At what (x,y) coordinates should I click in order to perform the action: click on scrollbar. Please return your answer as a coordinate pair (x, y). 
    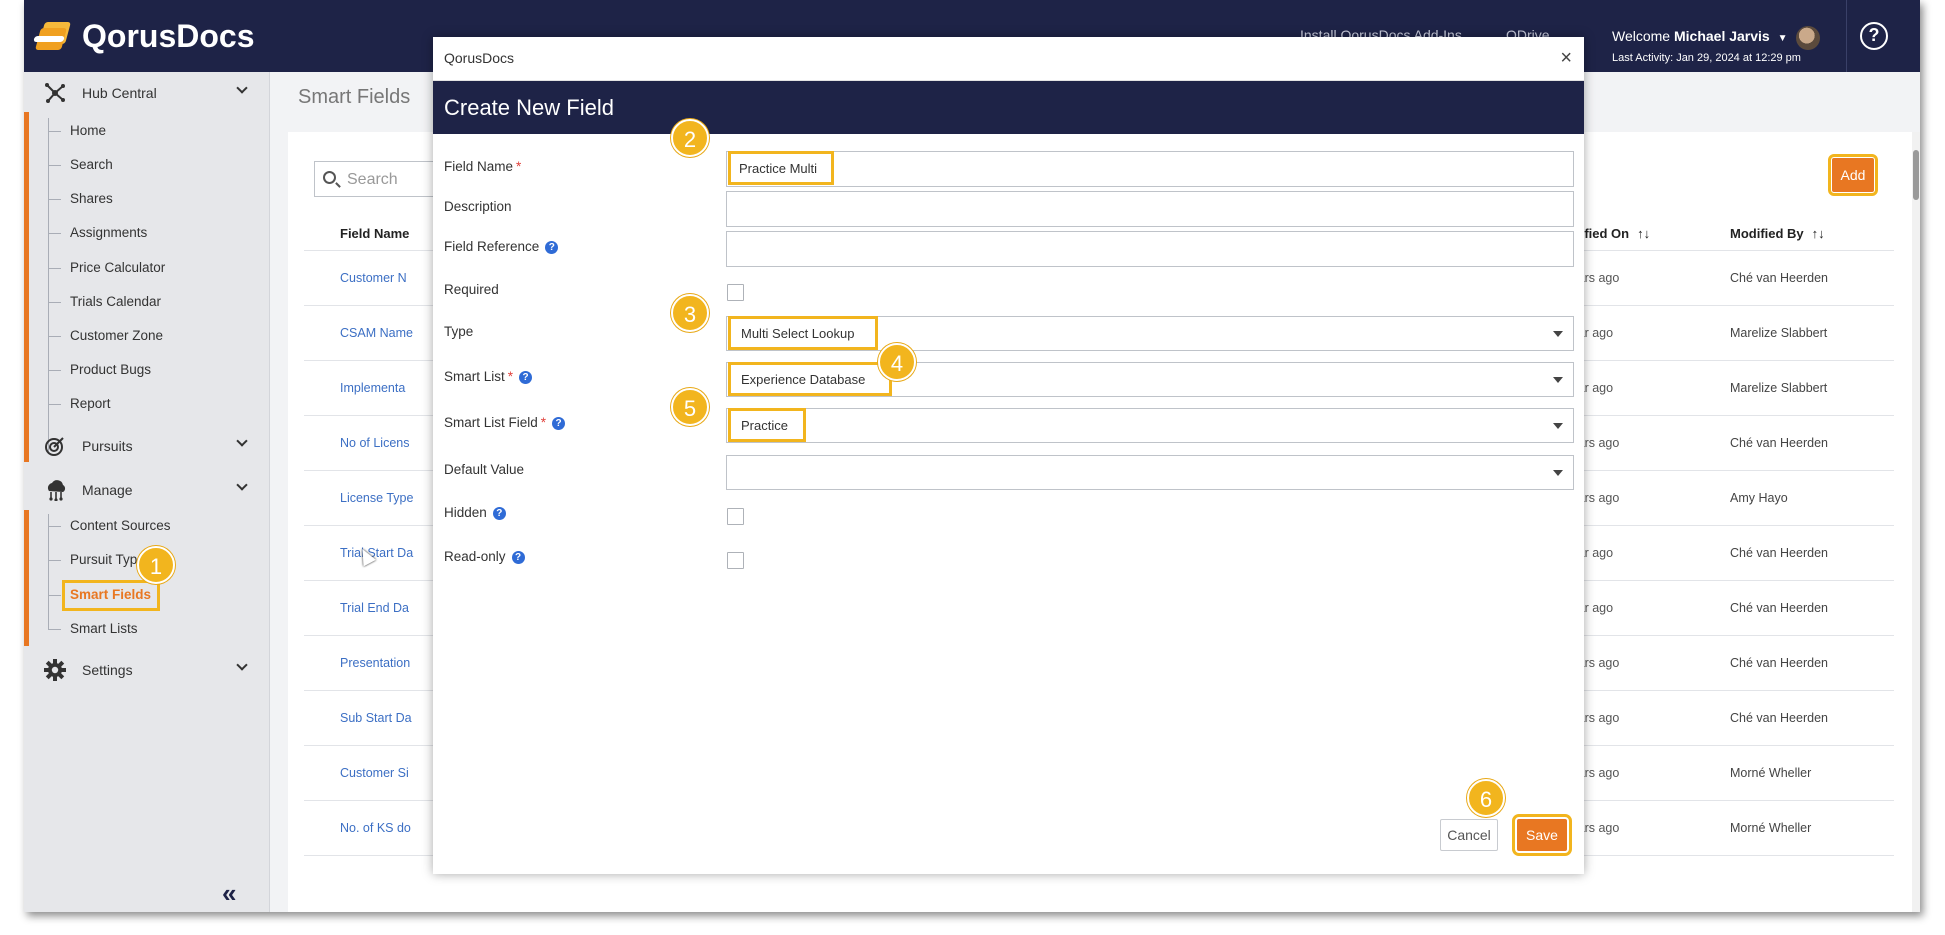
    Looking at the image, I should click on (1916, 522).